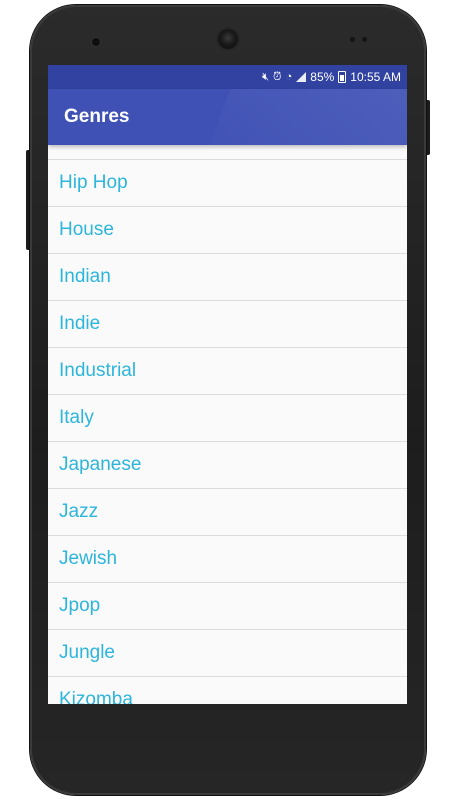  What do you see at coordinates (80, 323) in the screenshot?
I see `list-item-label: Indie` at bounding box center [80, 323].